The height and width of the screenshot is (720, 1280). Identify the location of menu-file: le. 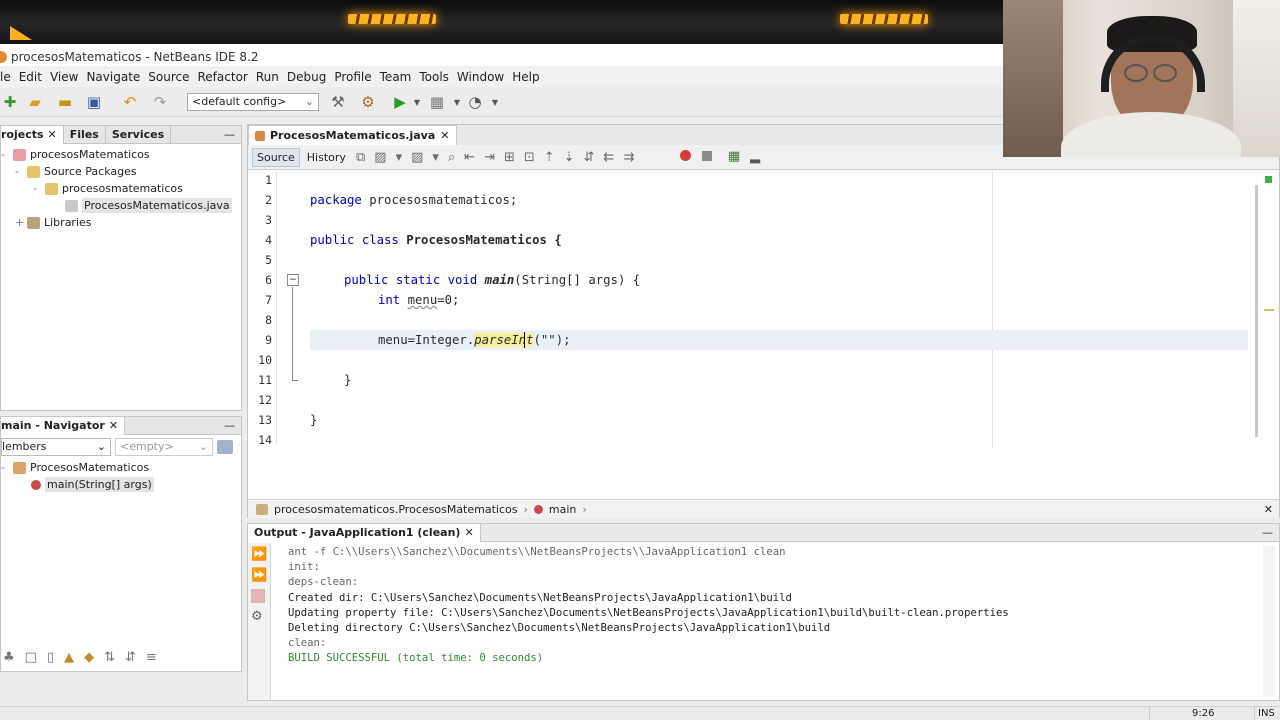
(8, 77).